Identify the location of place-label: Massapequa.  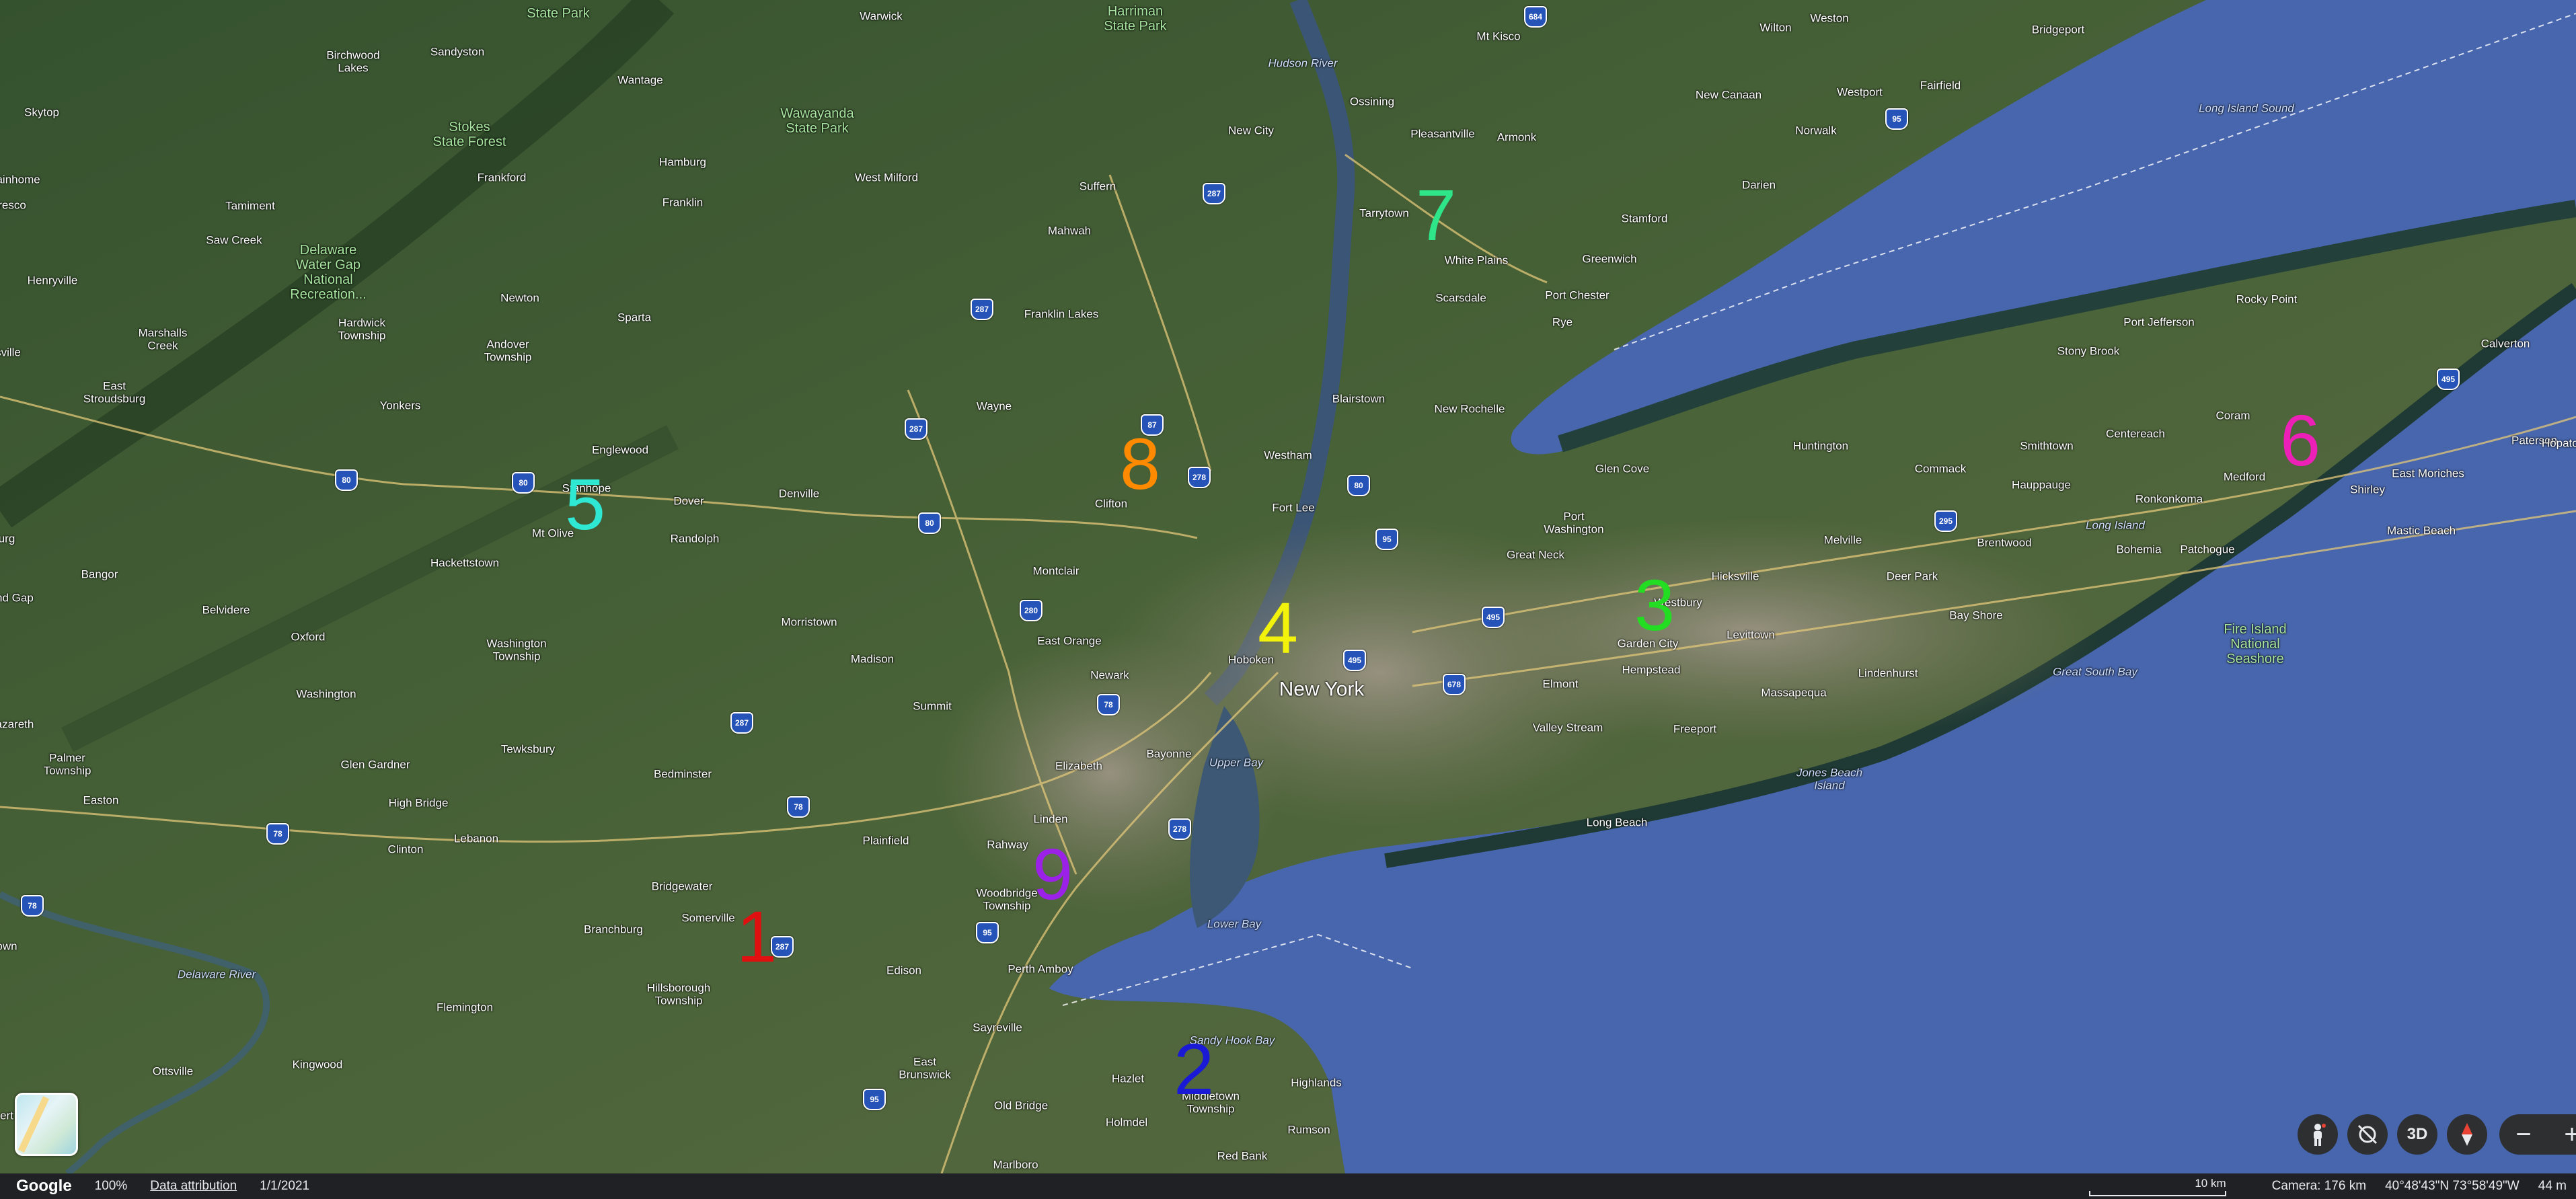
(1794, 692).